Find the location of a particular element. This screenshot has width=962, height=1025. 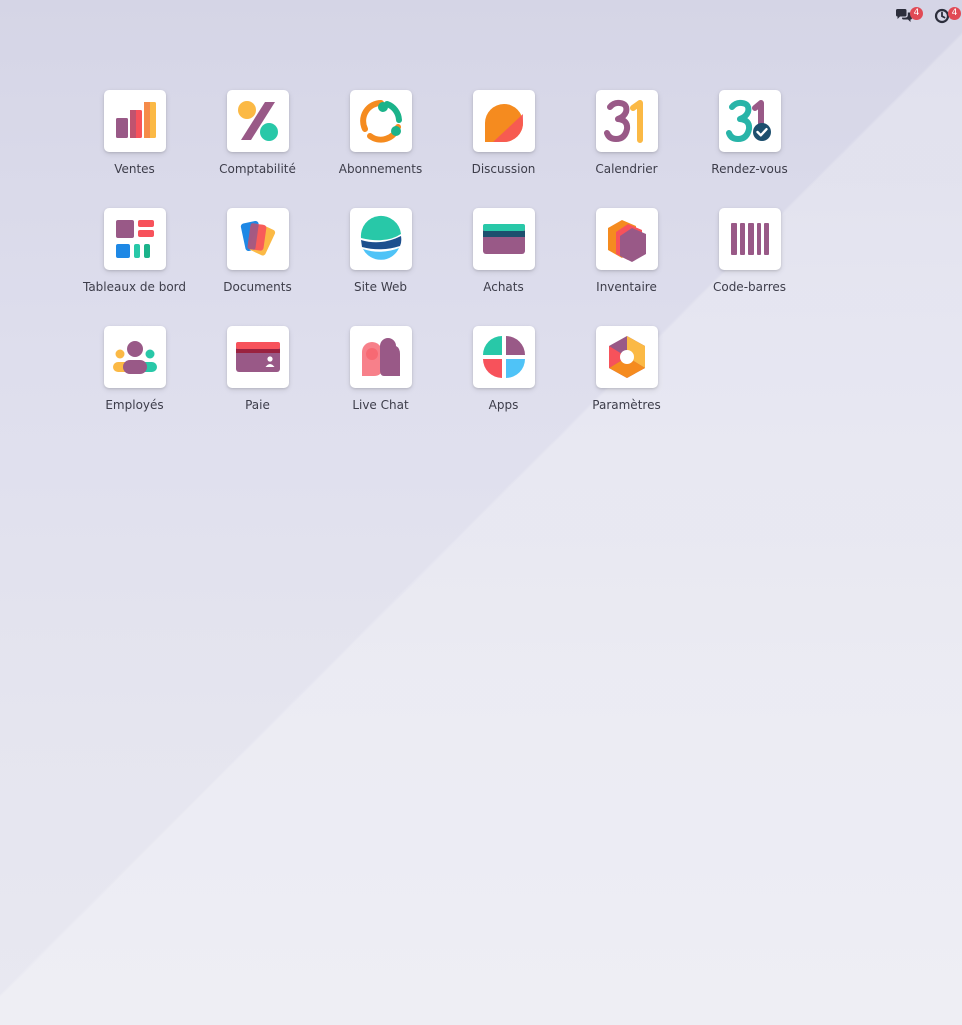

app-parametres: Paramètres is located at coordinates (626, 385).